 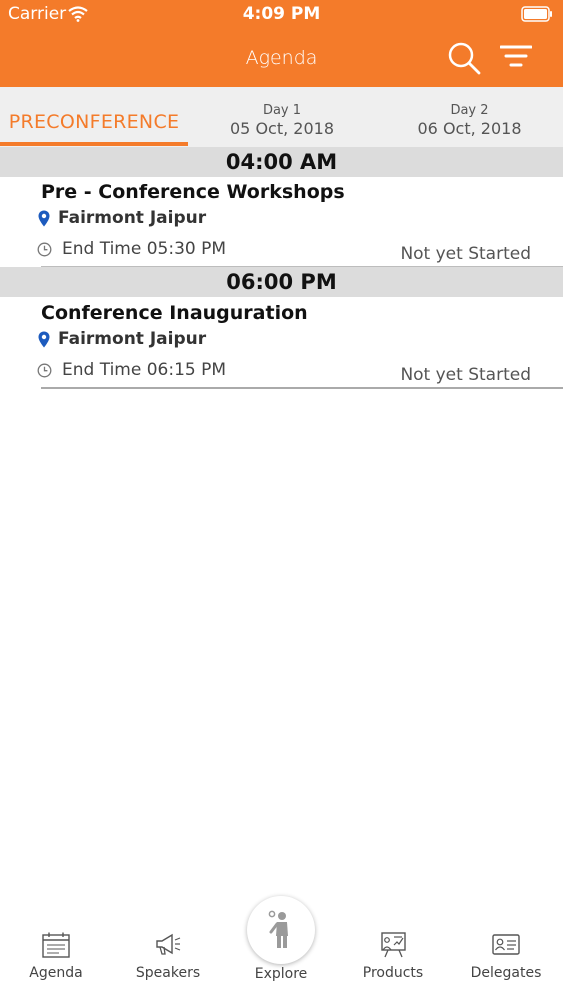 What do you see at coordinates (281, 974) in the screenshot?
I see `tabbar-explore-label: Explore` at bounding box center [281, 974].